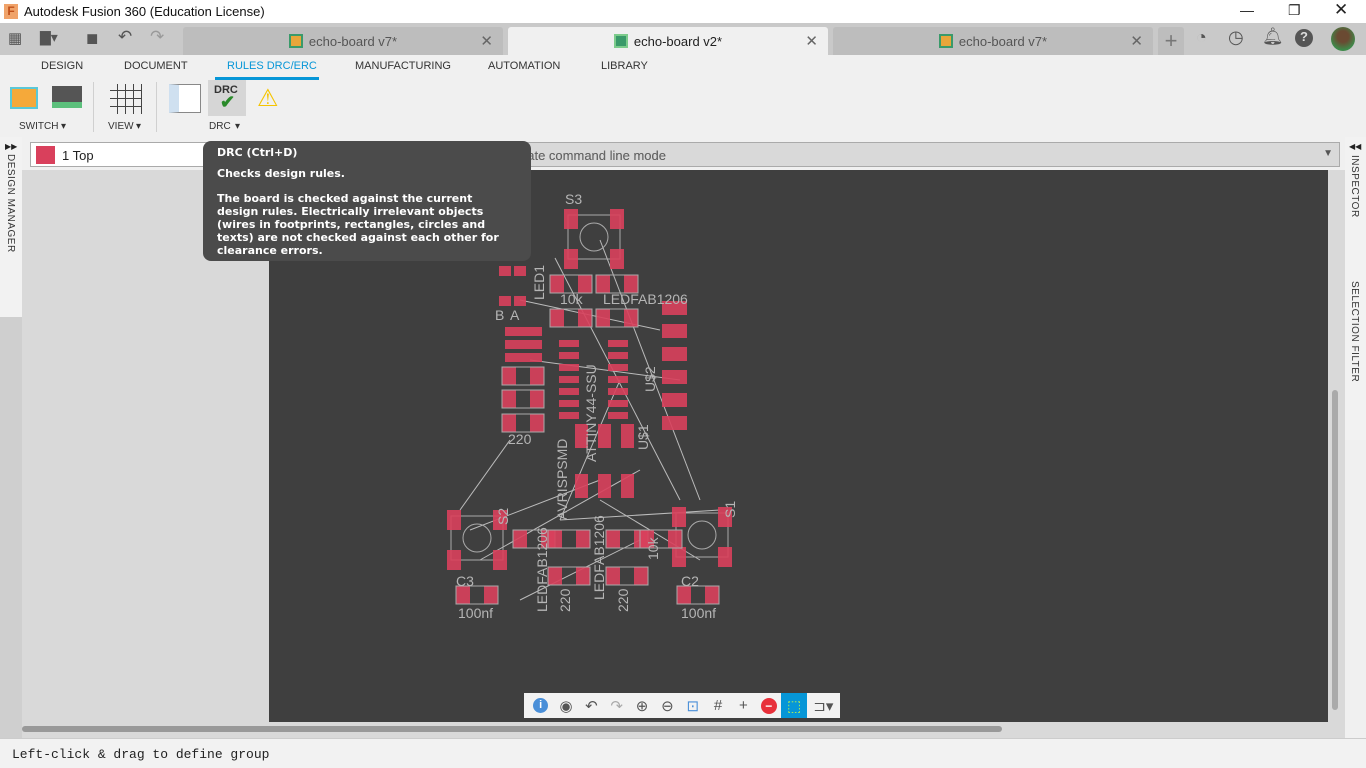 This screenshot has width=1366, height=768. Describe the element at coordinates (465, 581) in the screenshot. I see `pcb-label: C3` at that location.